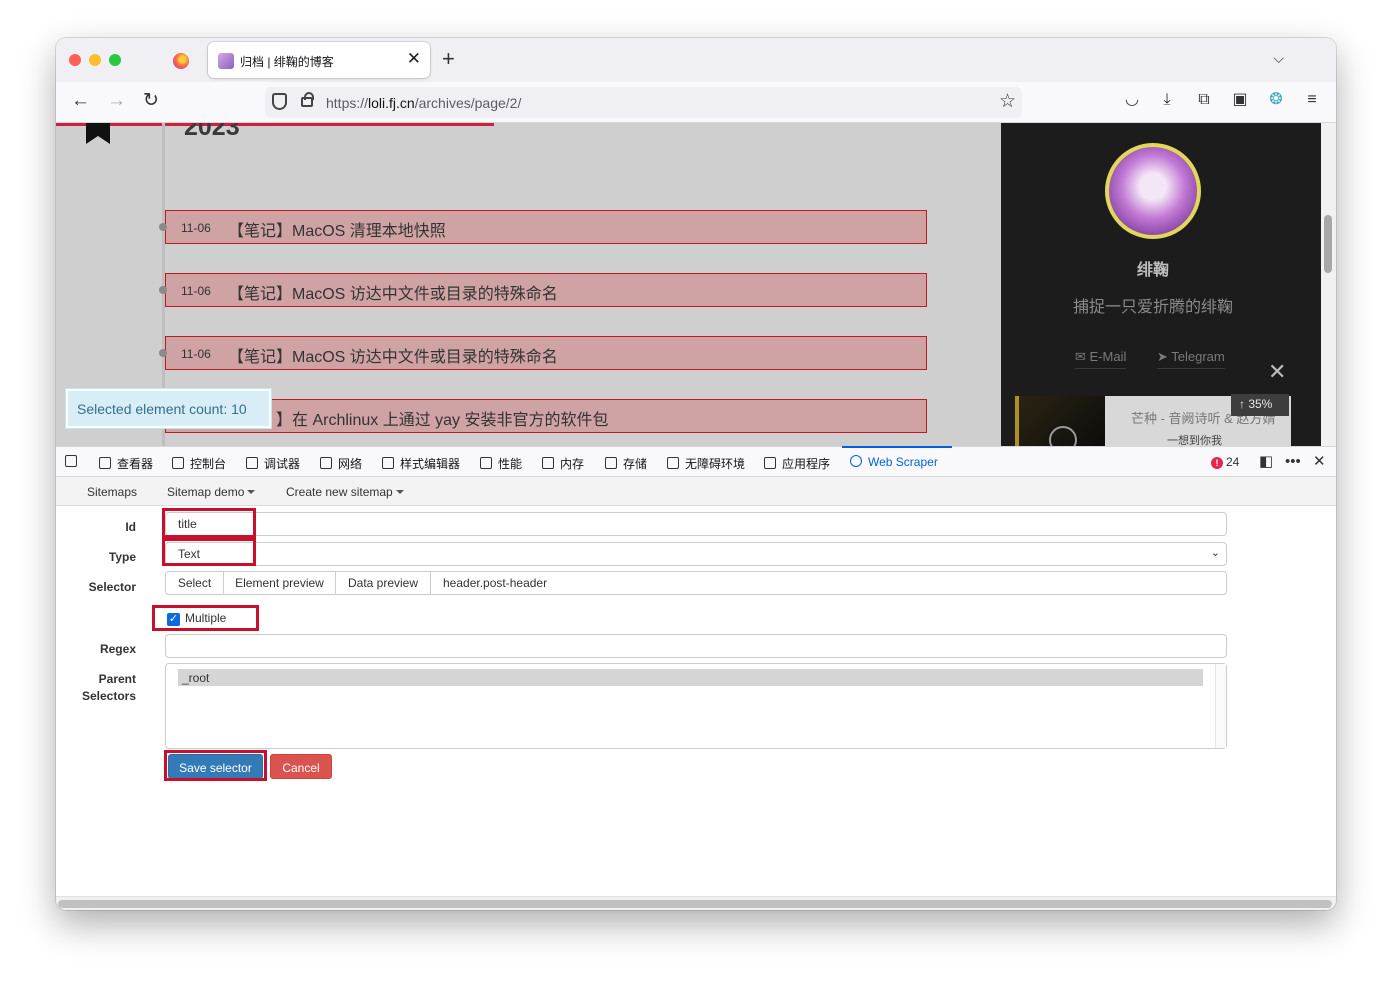  What do you see at coordinates (715, 464) in the screenshot?
I see `tab-label: 无障碍环境` at bounding box center [715, 464].